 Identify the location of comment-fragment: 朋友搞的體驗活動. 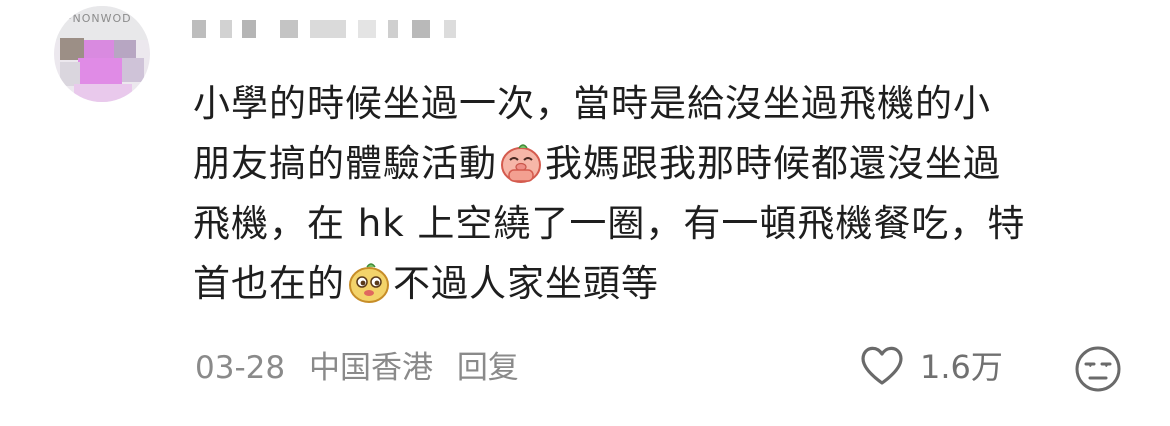
(345, 163).